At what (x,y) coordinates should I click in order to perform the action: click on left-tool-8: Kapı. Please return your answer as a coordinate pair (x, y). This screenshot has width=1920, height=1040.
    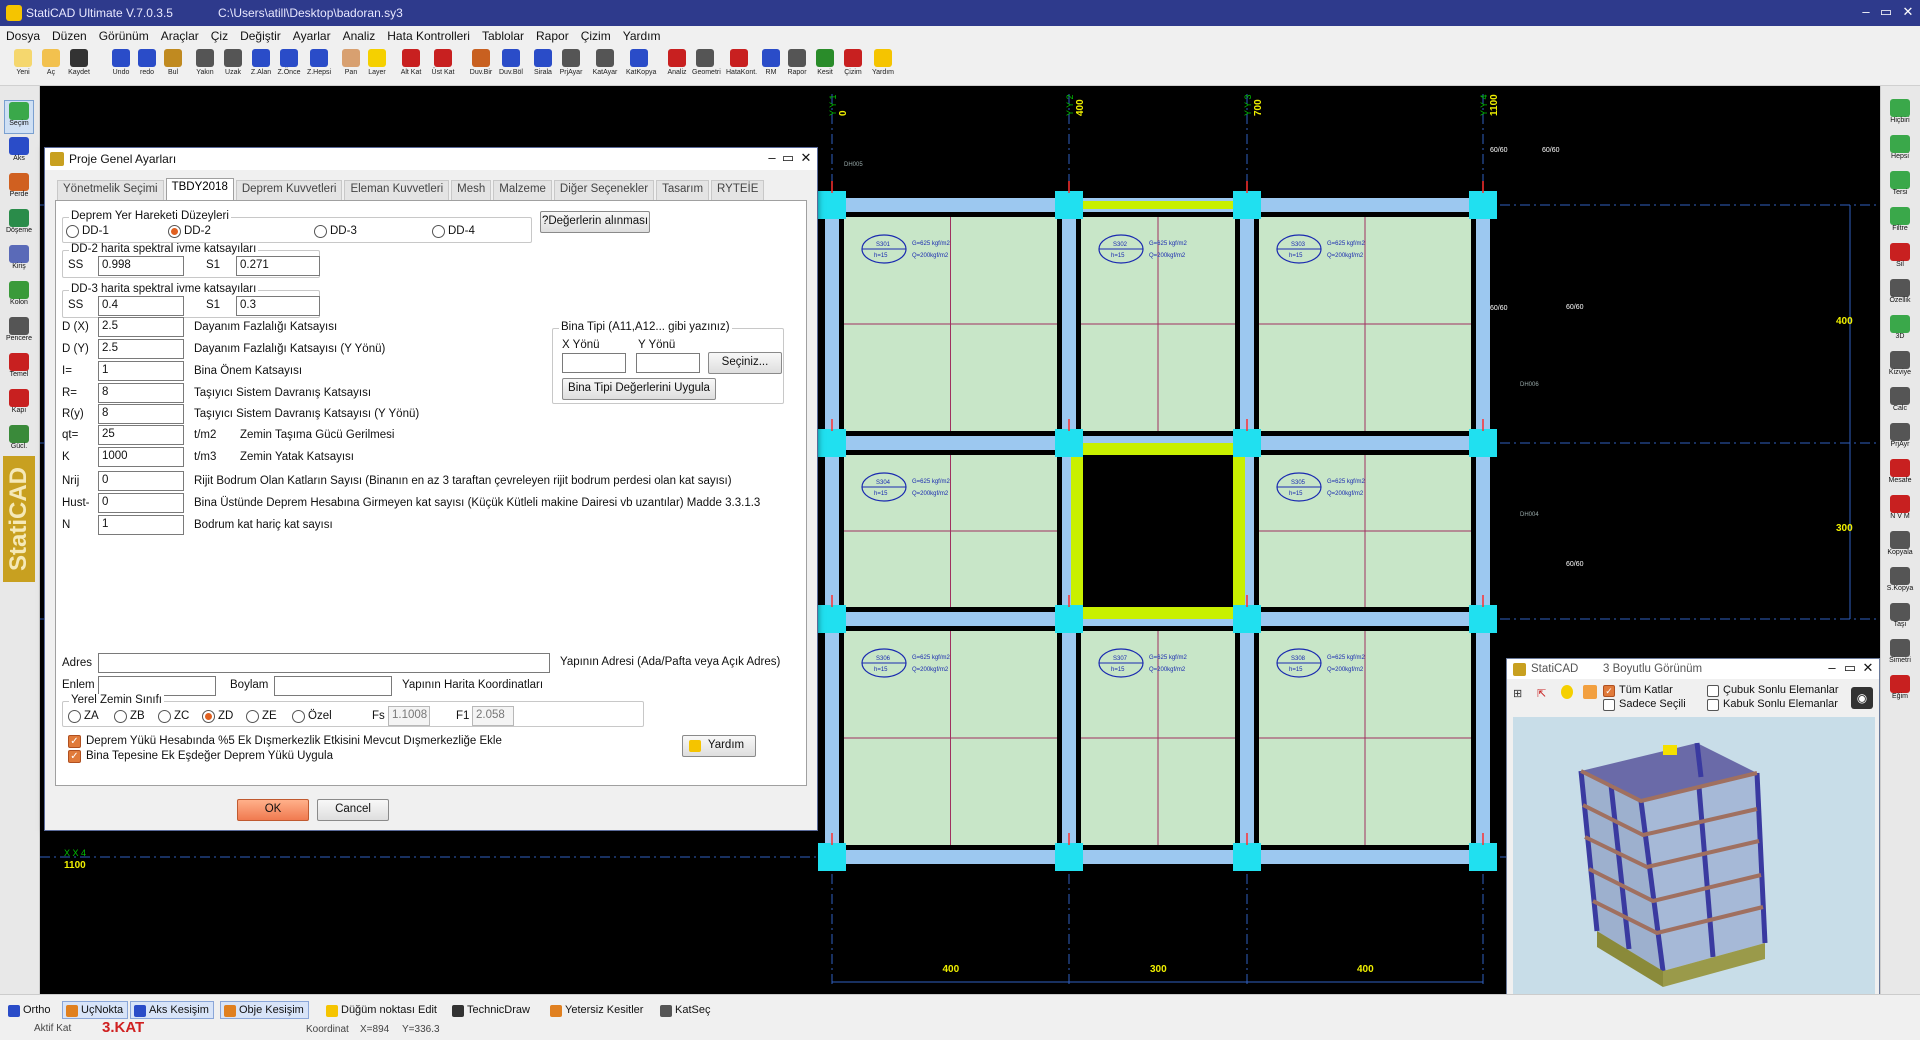
    Looking at the image, I should click on (19, 405).